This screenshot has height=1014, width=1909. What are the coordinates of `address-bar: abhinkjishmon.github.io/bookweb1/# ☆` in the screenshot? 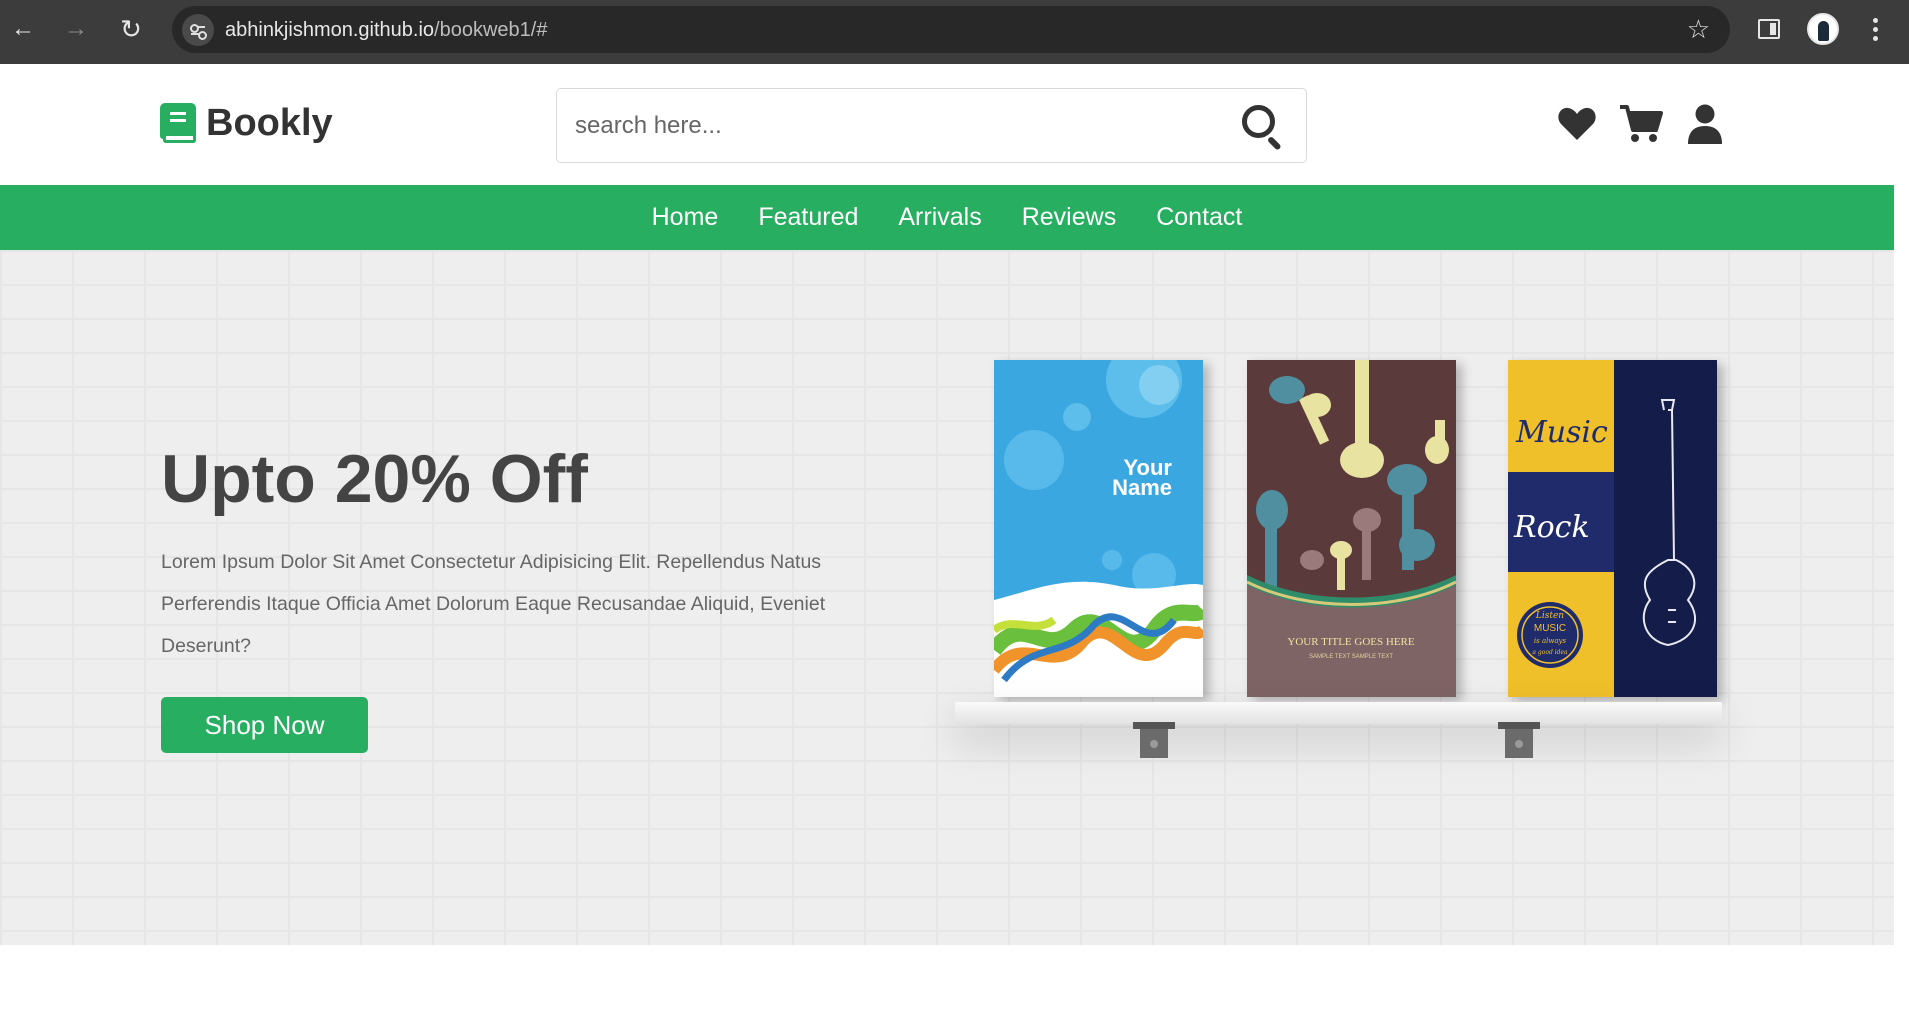 It's located at (951, 29).